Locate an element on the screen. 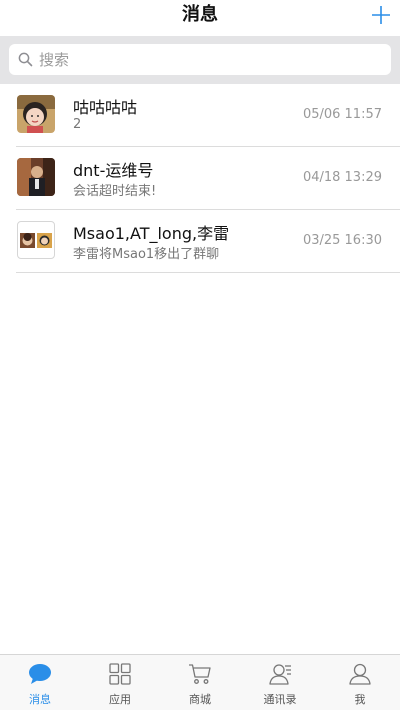  conversation-row: dnt-运维号 会话超时结束! 04/18 13:29 is located at coordinates (200, 178).